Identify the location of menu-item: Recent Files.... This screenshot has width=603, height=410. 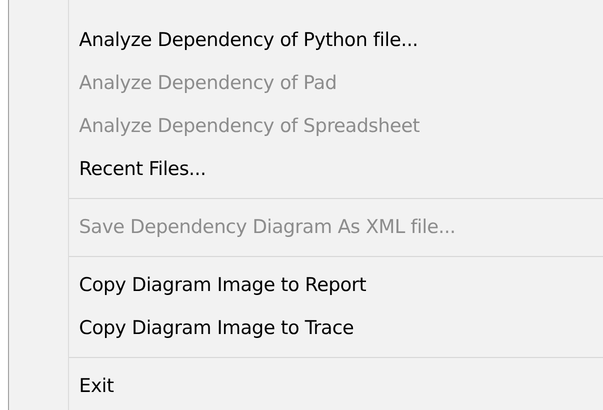
(306, 169).